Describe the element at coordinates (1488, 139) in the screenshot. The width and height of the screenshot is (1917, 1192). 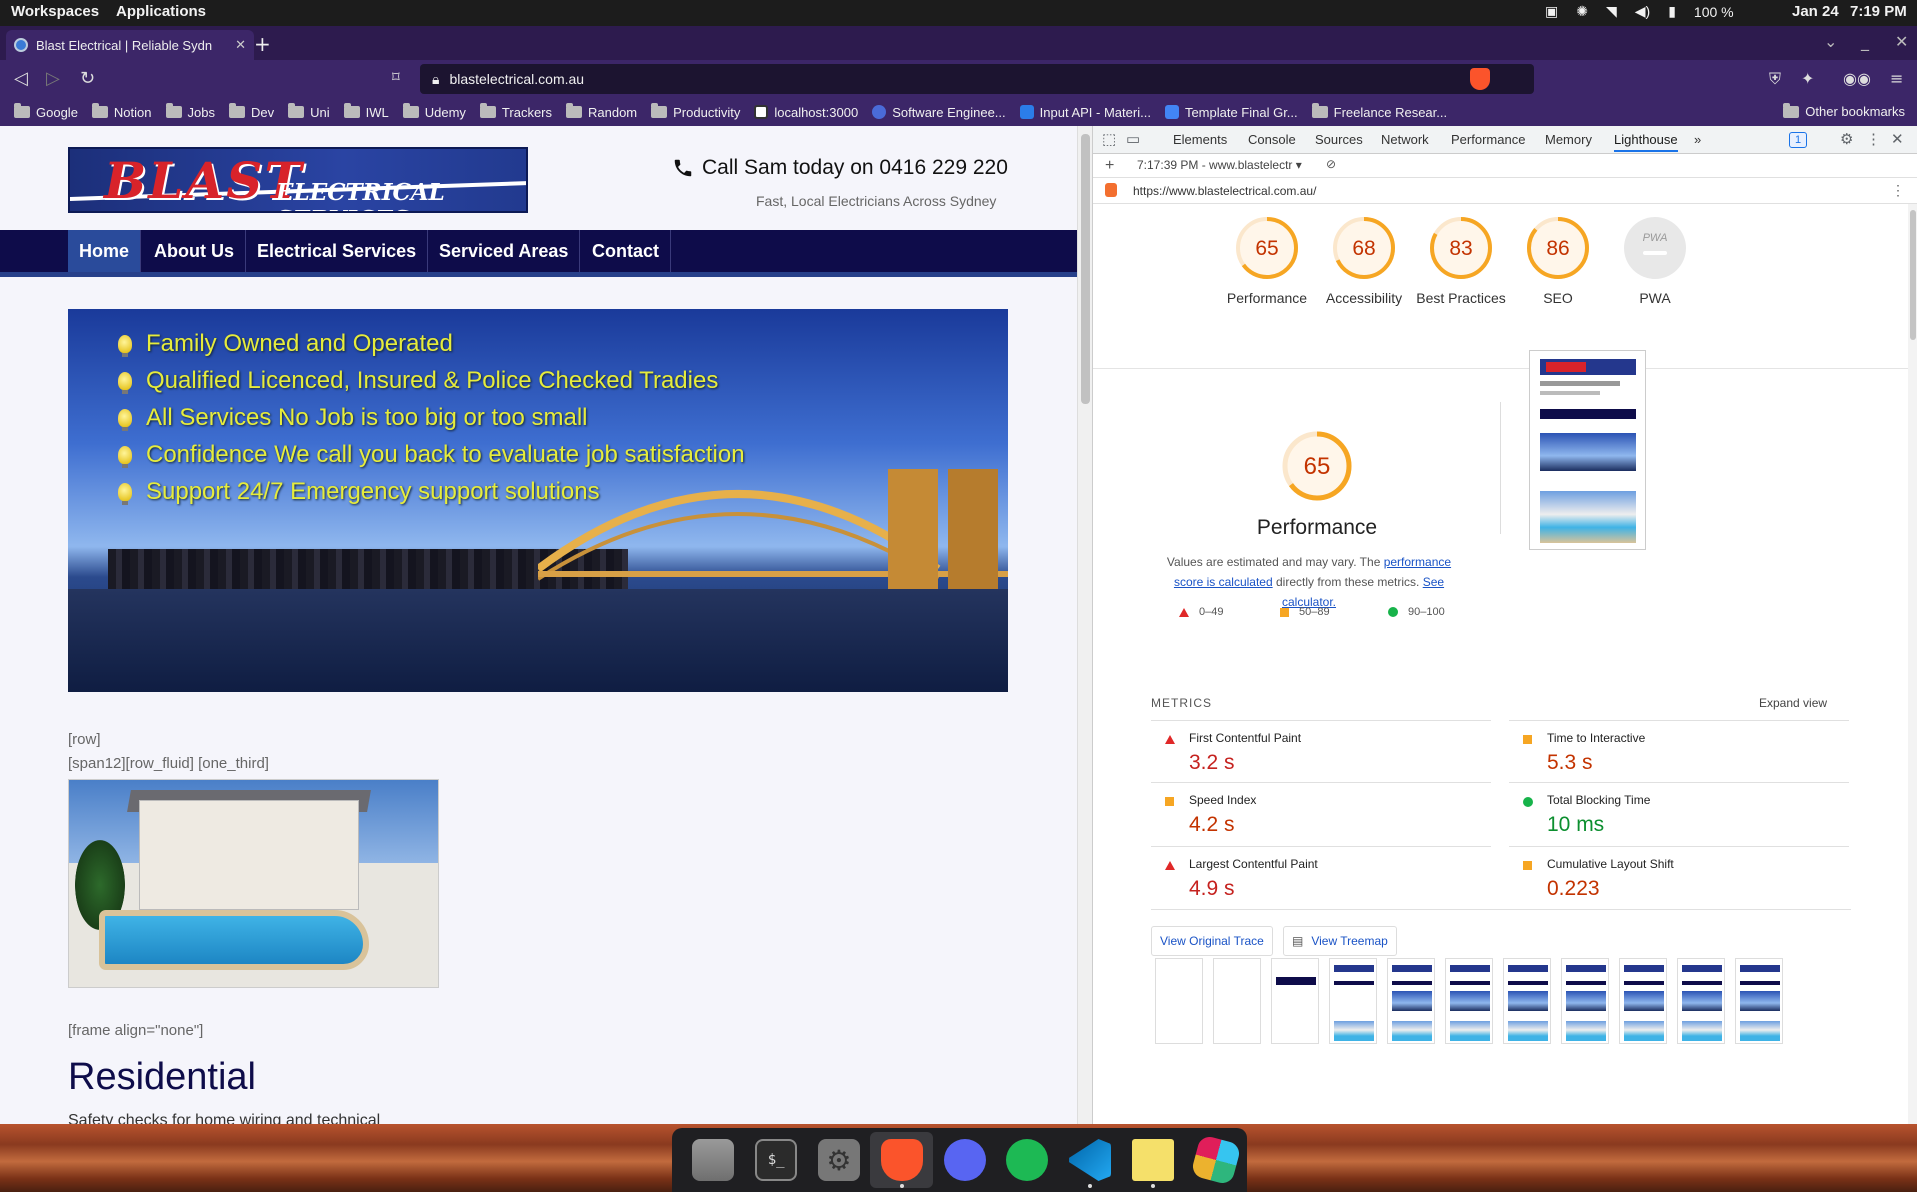
I see `tab-performance: Performance` at that location.